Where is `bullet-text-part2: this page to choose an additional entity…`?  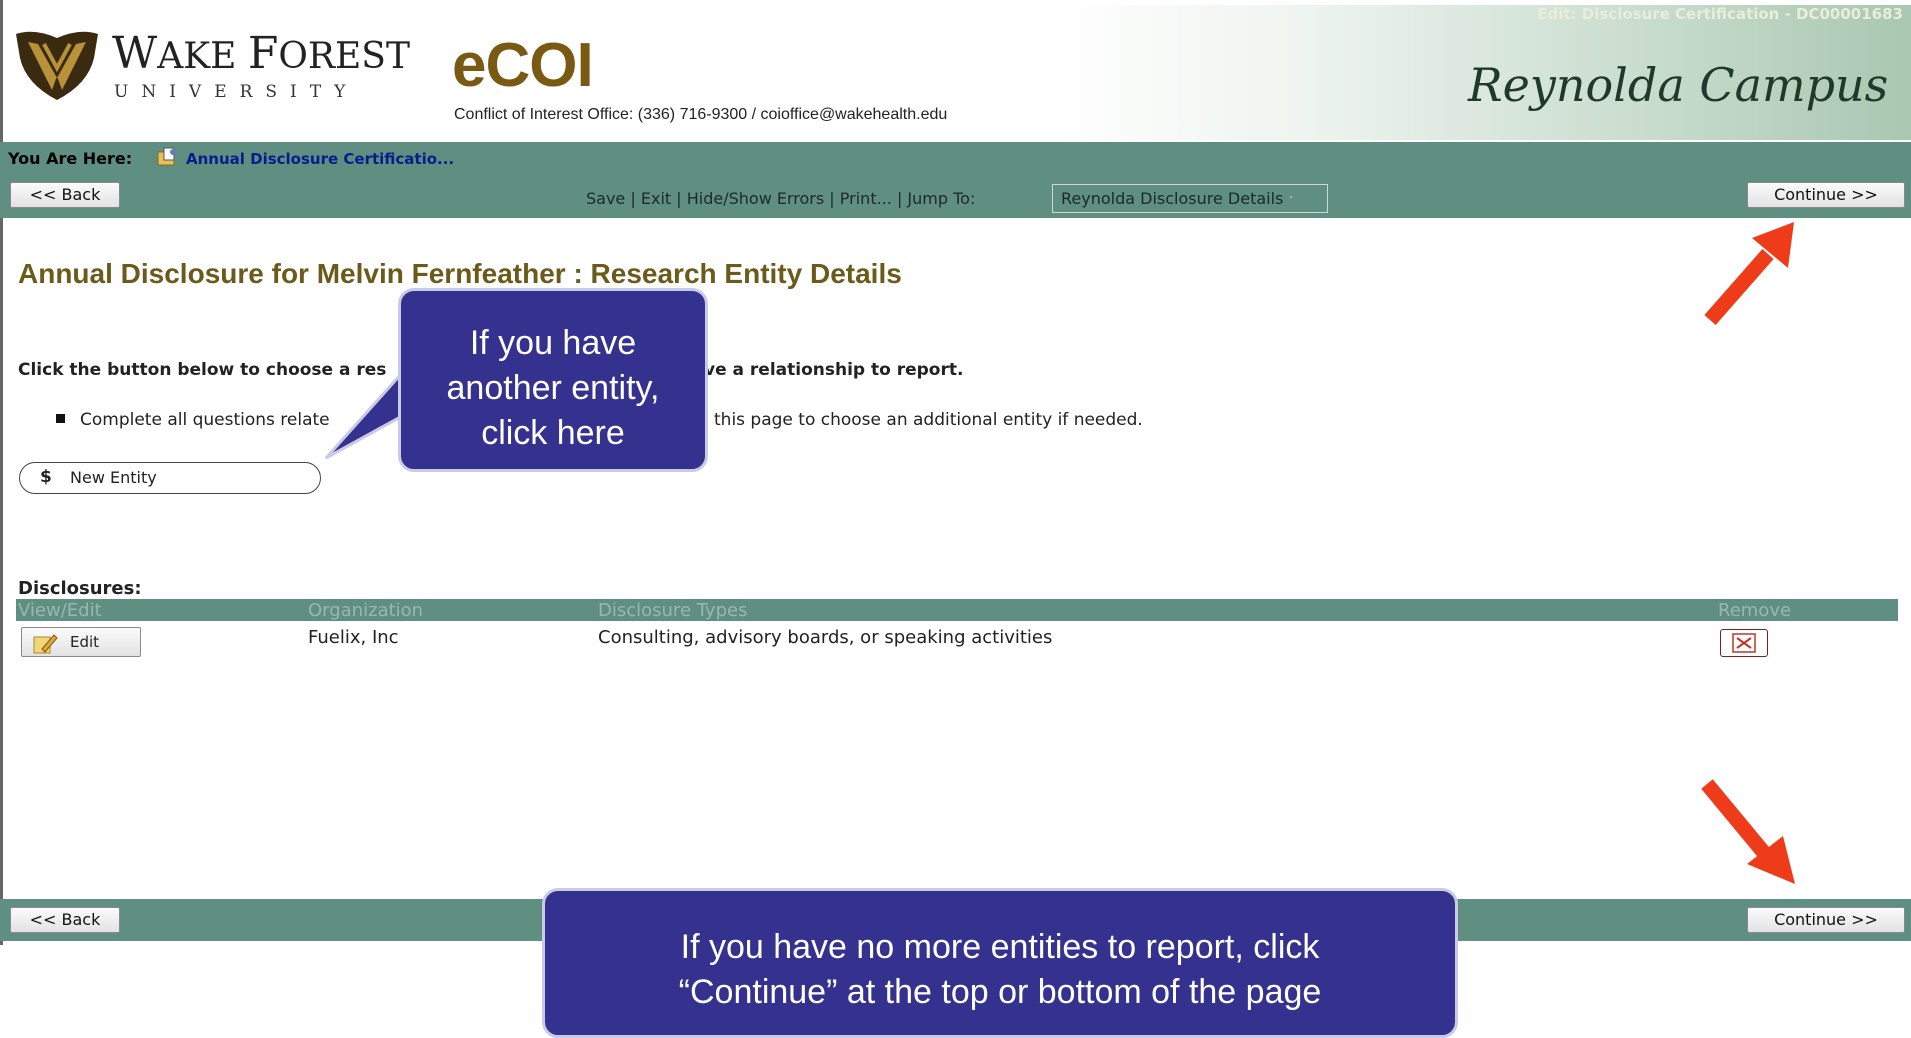
bullet-text-part2: this page to choose an additional entity… is located at coordinates (928, 420).